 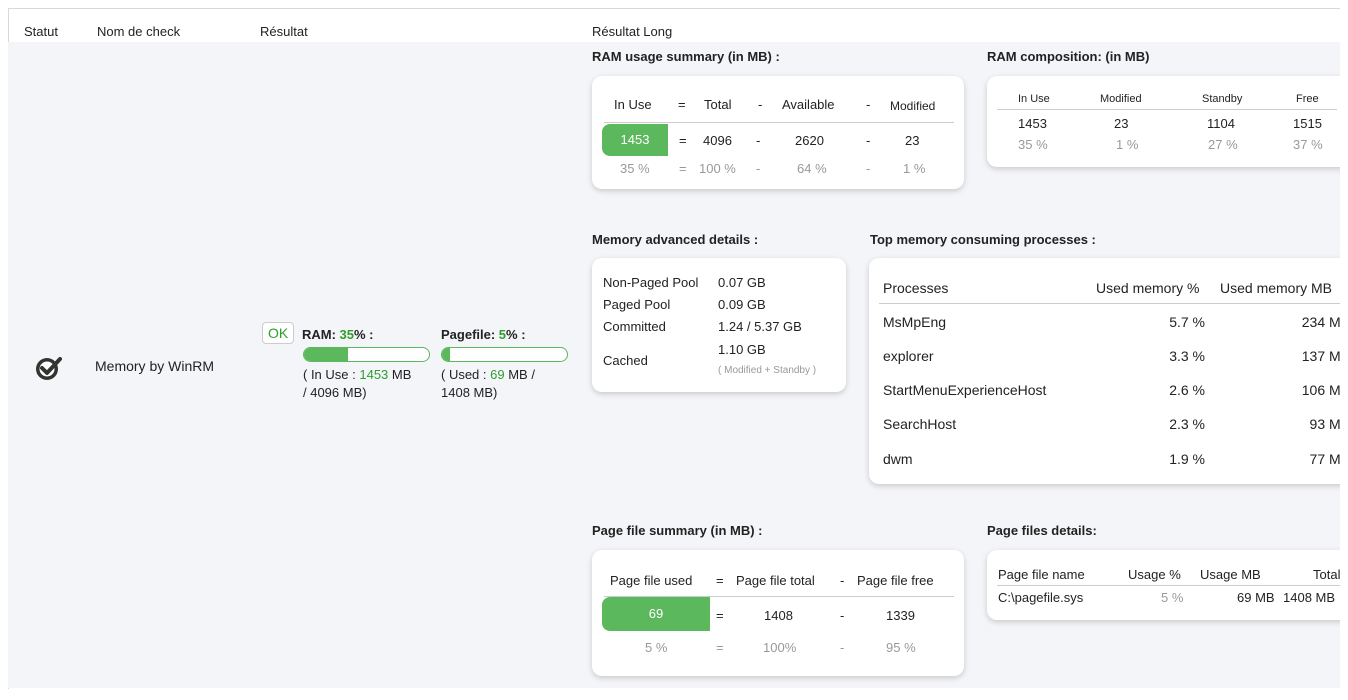 What do you see at coordinates (780, 647) in the screenshot?
I see `pagefile-summary-p-total: 100%` at bounding box center [780, 647].